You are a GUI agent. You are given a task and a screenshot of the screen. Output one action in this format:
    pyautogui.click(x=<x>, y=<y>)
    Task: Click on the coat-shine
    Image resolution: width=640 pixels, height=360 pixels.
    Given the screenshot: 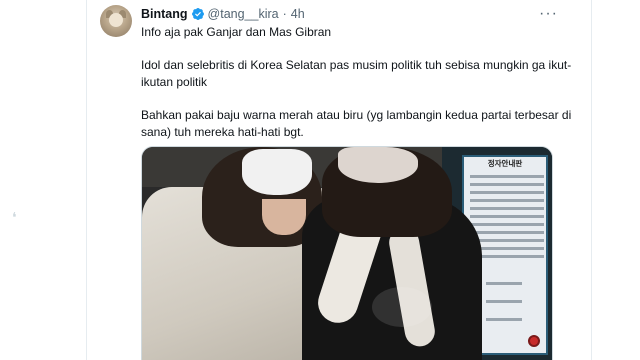 What is the action you would take?
    pyautogui.click(x=402, y=307)
    